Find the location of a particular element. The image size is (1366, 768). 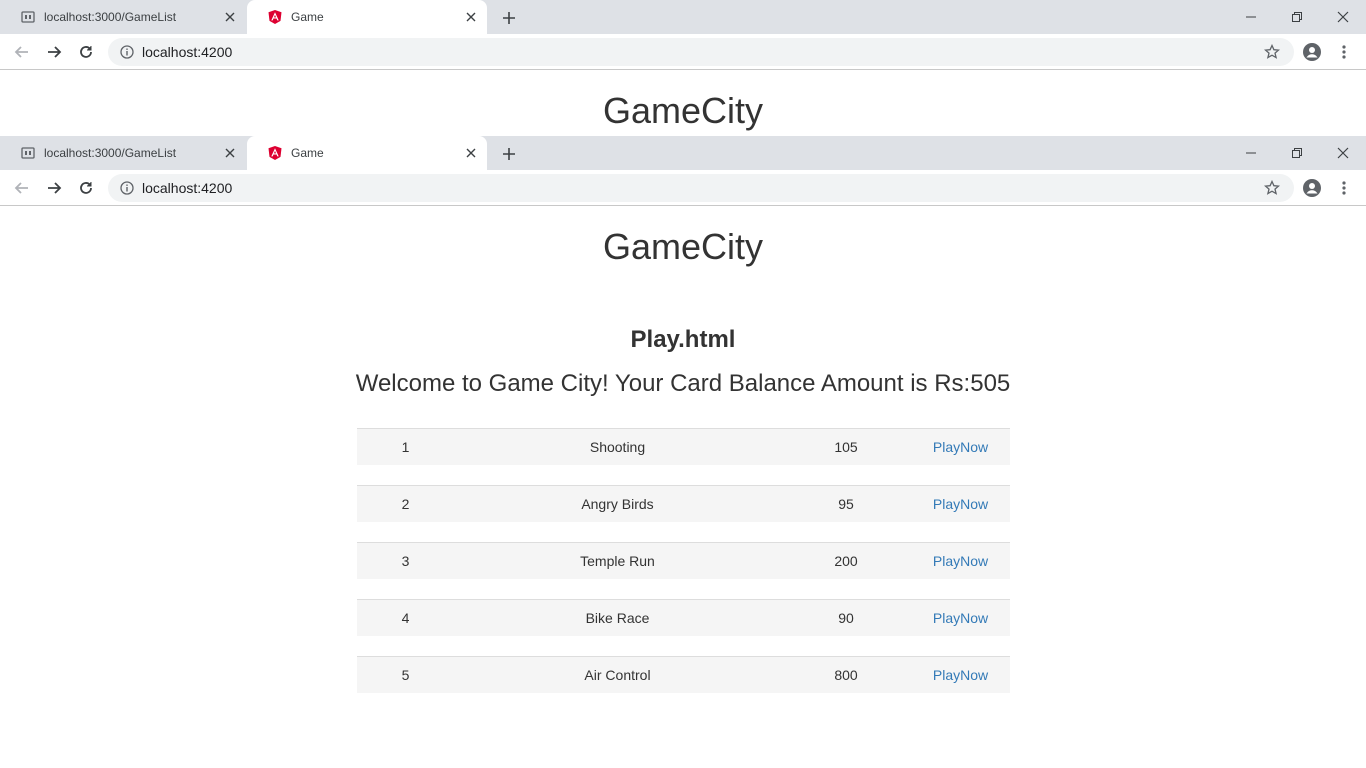

game-id: 4 is located at coordinates (405, 618).